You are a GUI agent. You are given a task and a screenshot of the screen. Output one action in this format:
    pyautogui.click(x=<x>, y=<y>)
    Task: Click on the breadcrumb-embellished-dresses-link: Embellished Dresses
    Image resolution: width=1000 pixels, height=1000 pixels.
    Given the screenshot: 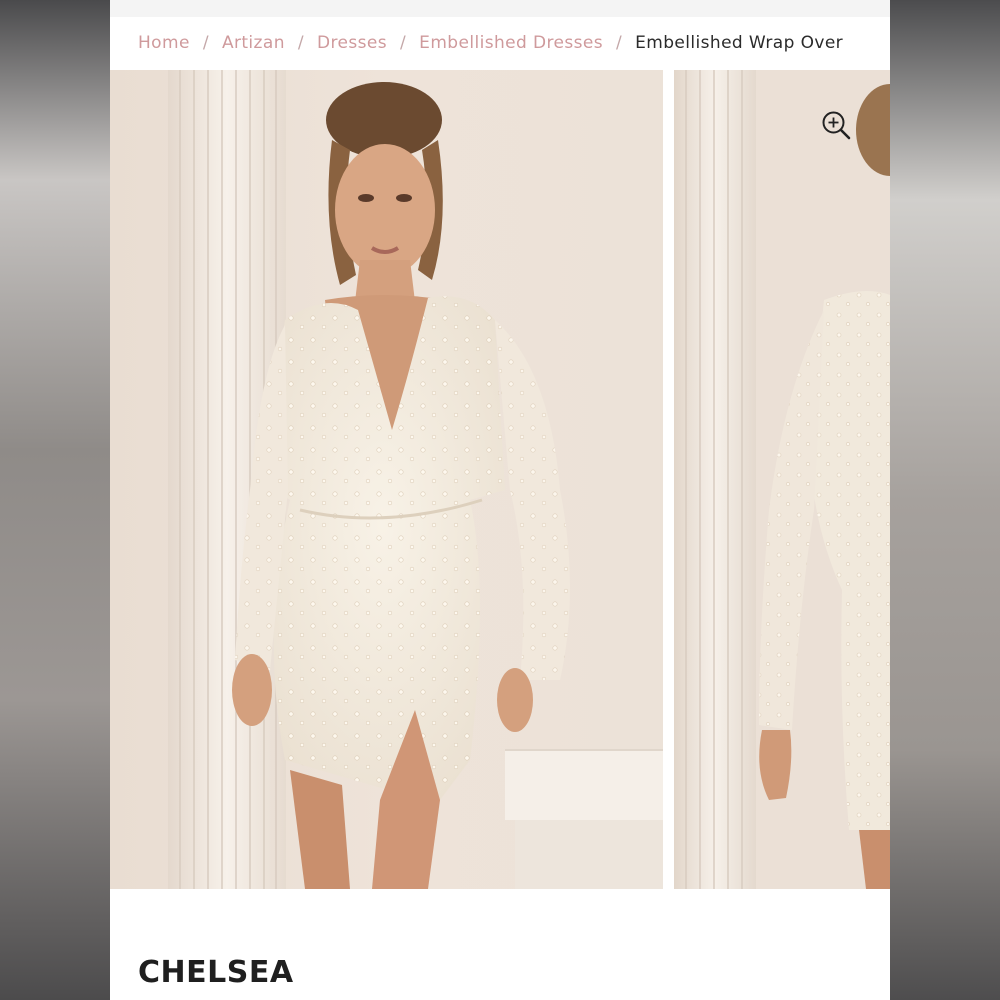 What is the action you would take?
    pyautogui.click(x=511, y=43)
    